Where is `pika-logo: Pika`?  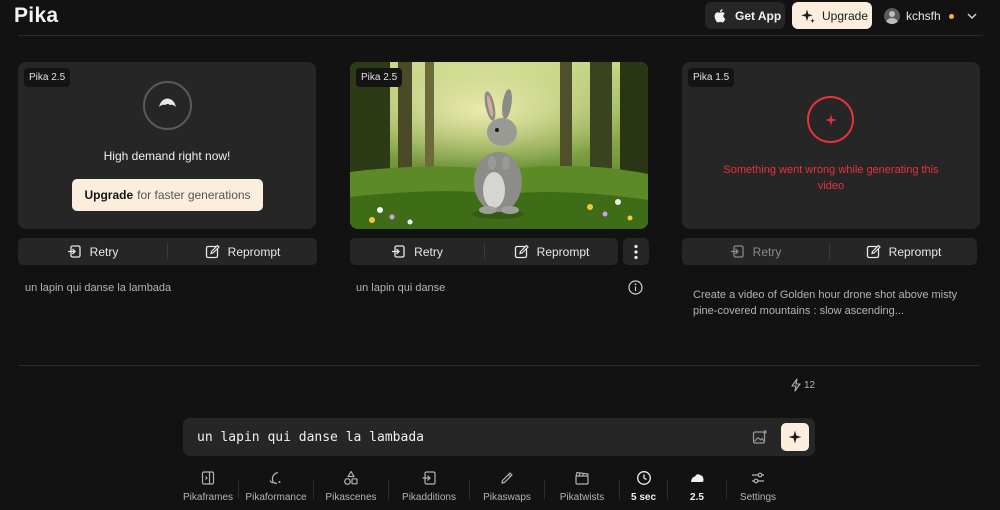
pika-logo: Pika is located at coordinates (36, 16).